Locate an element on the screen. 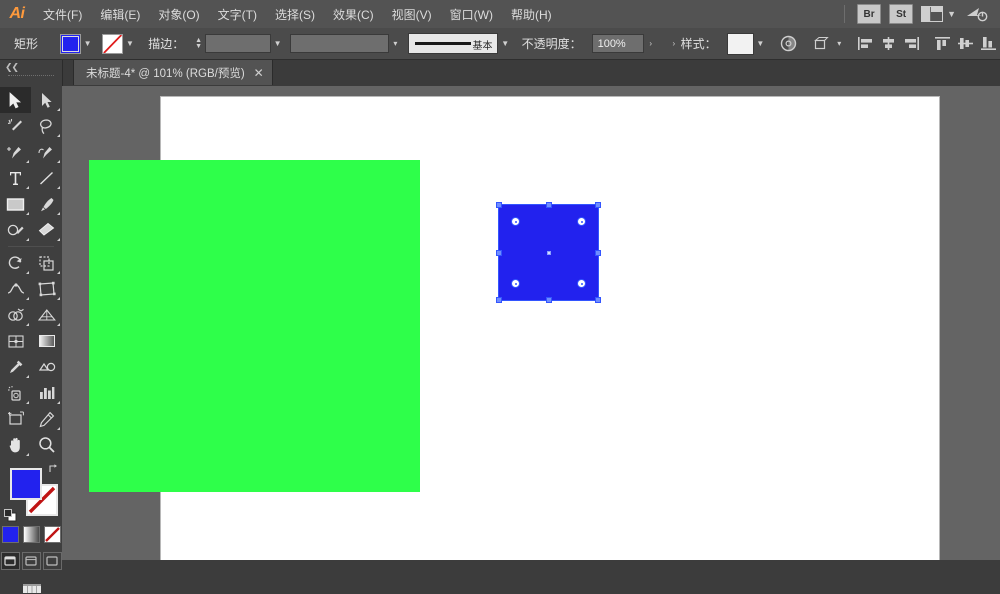 This screenshot has width=1000, height=594. opacity-label: 不透明度： is located at coordinates (551, 44).